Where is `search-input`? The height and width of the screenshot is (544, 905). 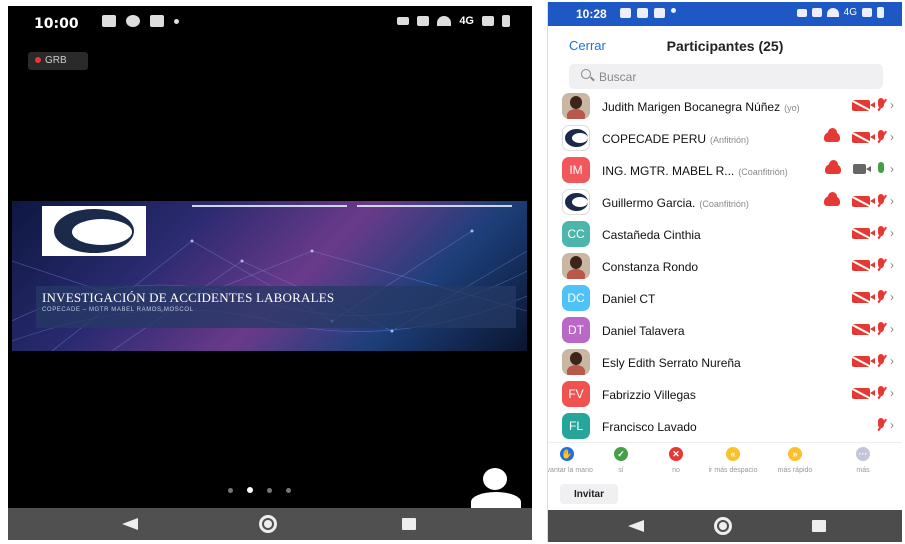
search-input is located at coordinates (729, 76).